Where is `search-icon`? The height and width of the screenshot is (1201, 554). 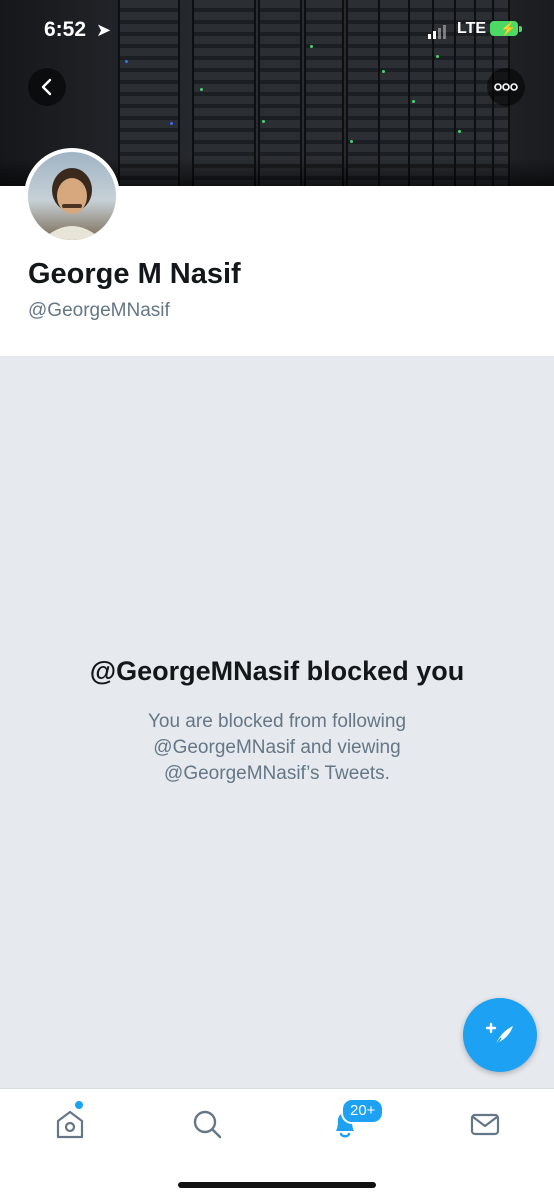
search-icon is located at coordinates (207, 1124).